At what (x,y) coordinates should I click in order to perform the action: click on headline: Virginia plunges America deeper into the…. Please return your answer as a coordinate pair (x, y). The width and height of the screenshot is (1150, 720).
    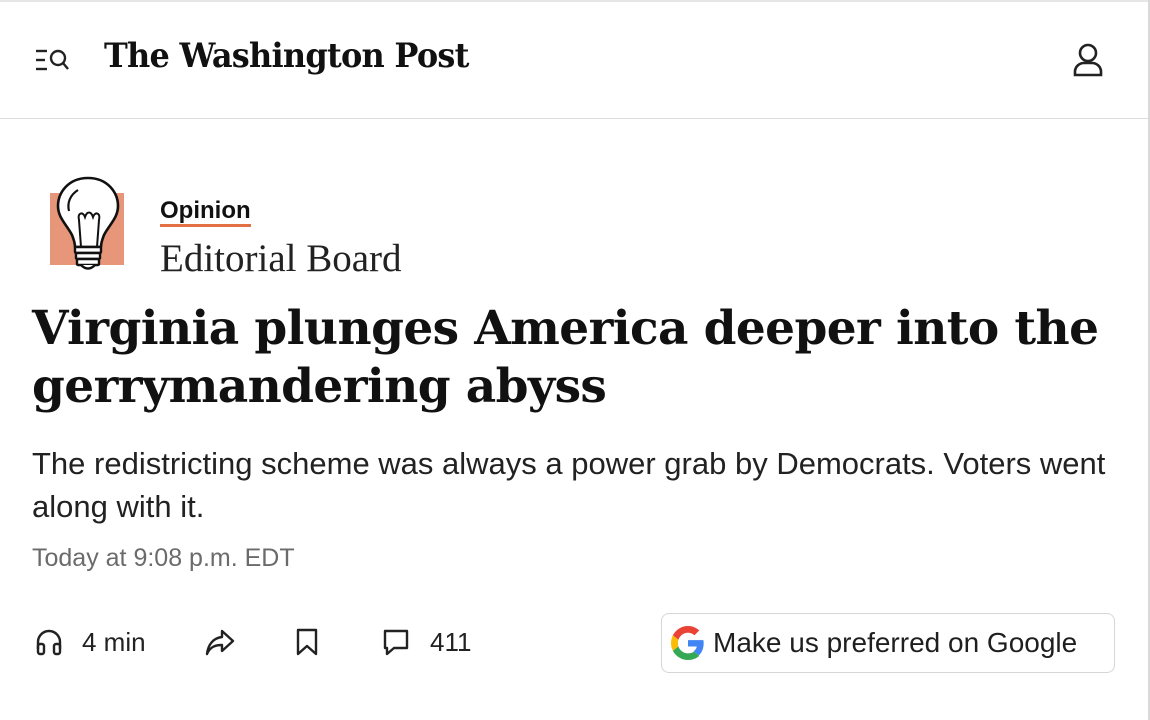
    Looking at the image, I should click on (565, 357).